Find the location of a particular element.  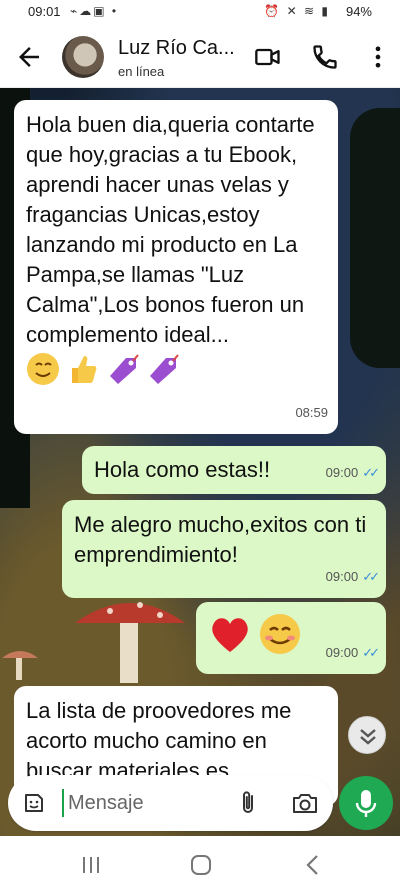

battery-level: 94% is located at coordinates (358, 11).